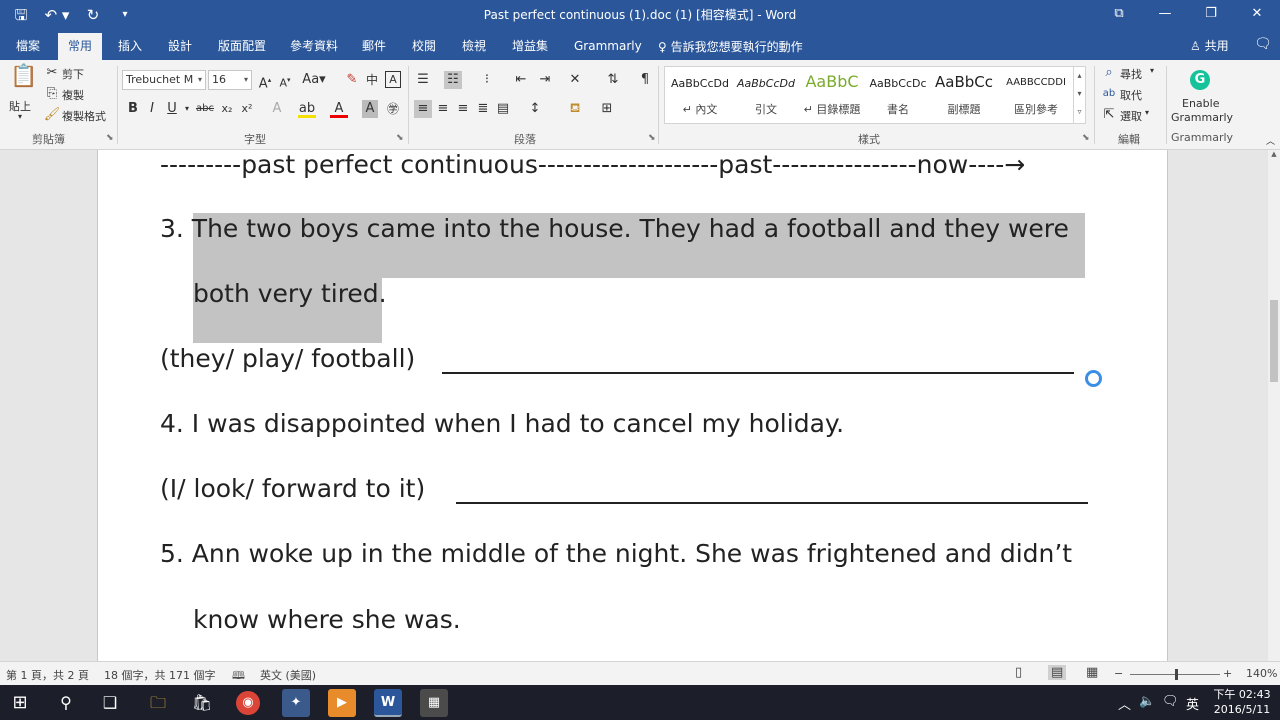 The image size is (1280, 720). What do you see at coordinates (1119, 15) in the screenshot?
I see `ribbon-display-options-icon: ⧉` at bounding box center [1119, 15].